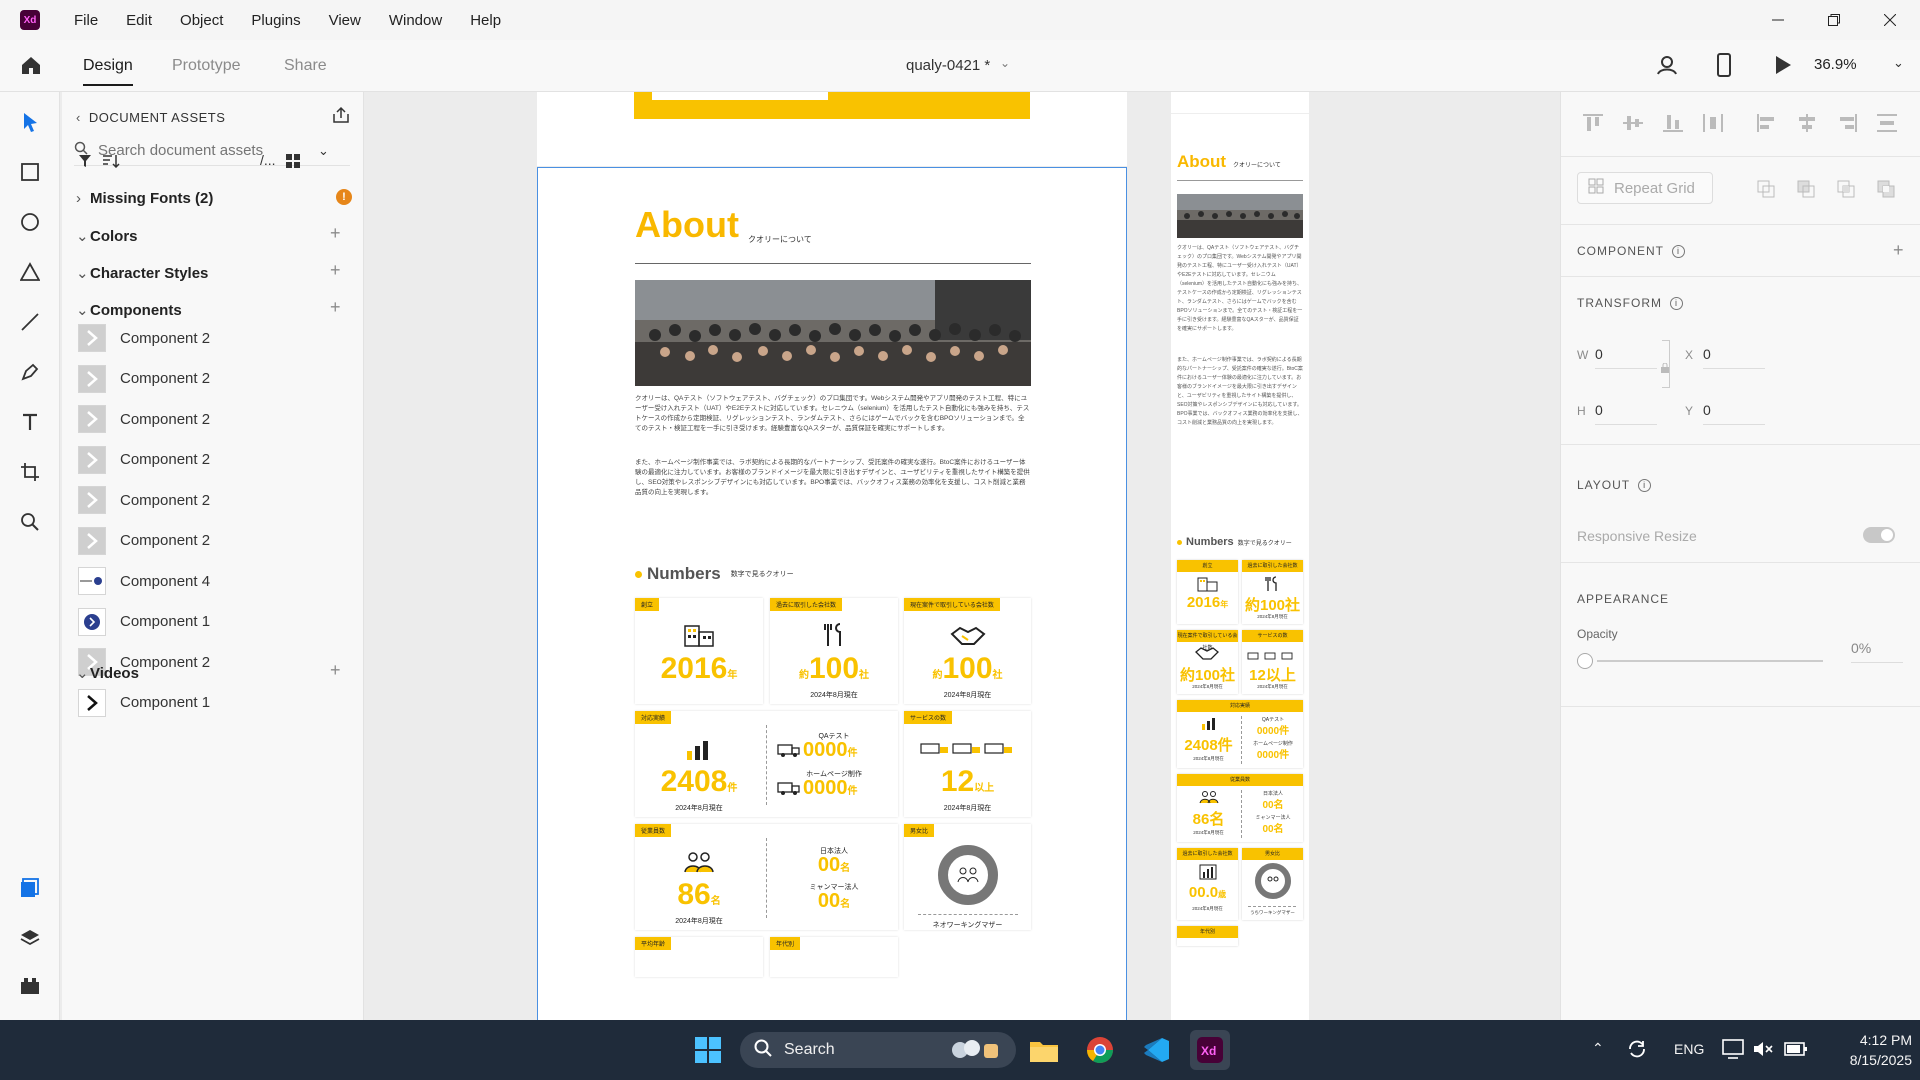 The image size is (1920, 1080). Describe the element at coordinates (1835, 64) in the screenshot. I see `zoom-level: 36.9%` at that location.